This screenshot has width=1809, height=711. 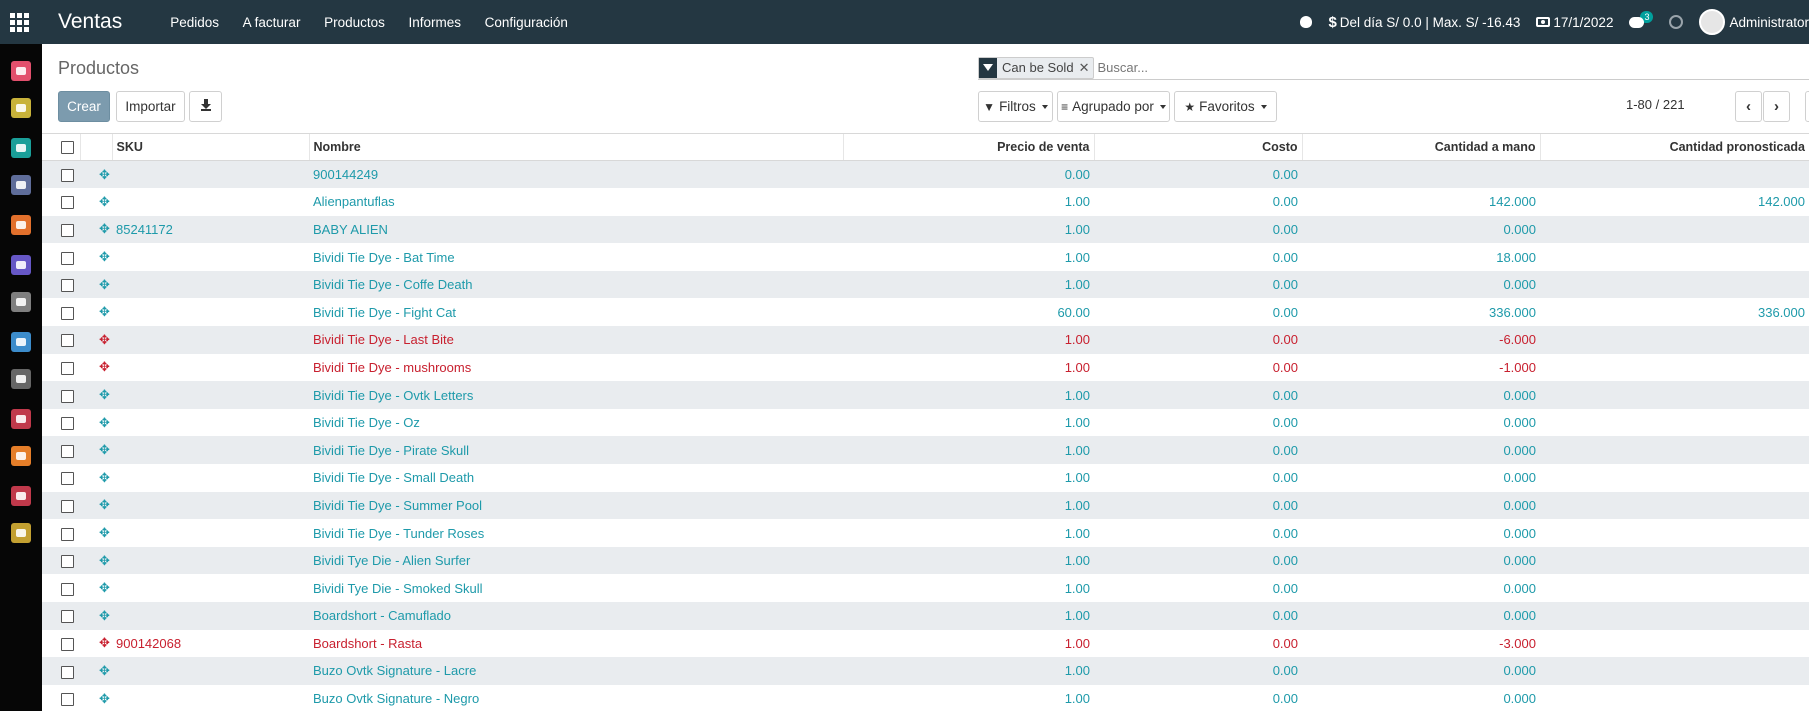 What do you see at coordinates (90, 22) in the screenshot?
I see `app-title: Ventas` at bounding box center [90, 22].